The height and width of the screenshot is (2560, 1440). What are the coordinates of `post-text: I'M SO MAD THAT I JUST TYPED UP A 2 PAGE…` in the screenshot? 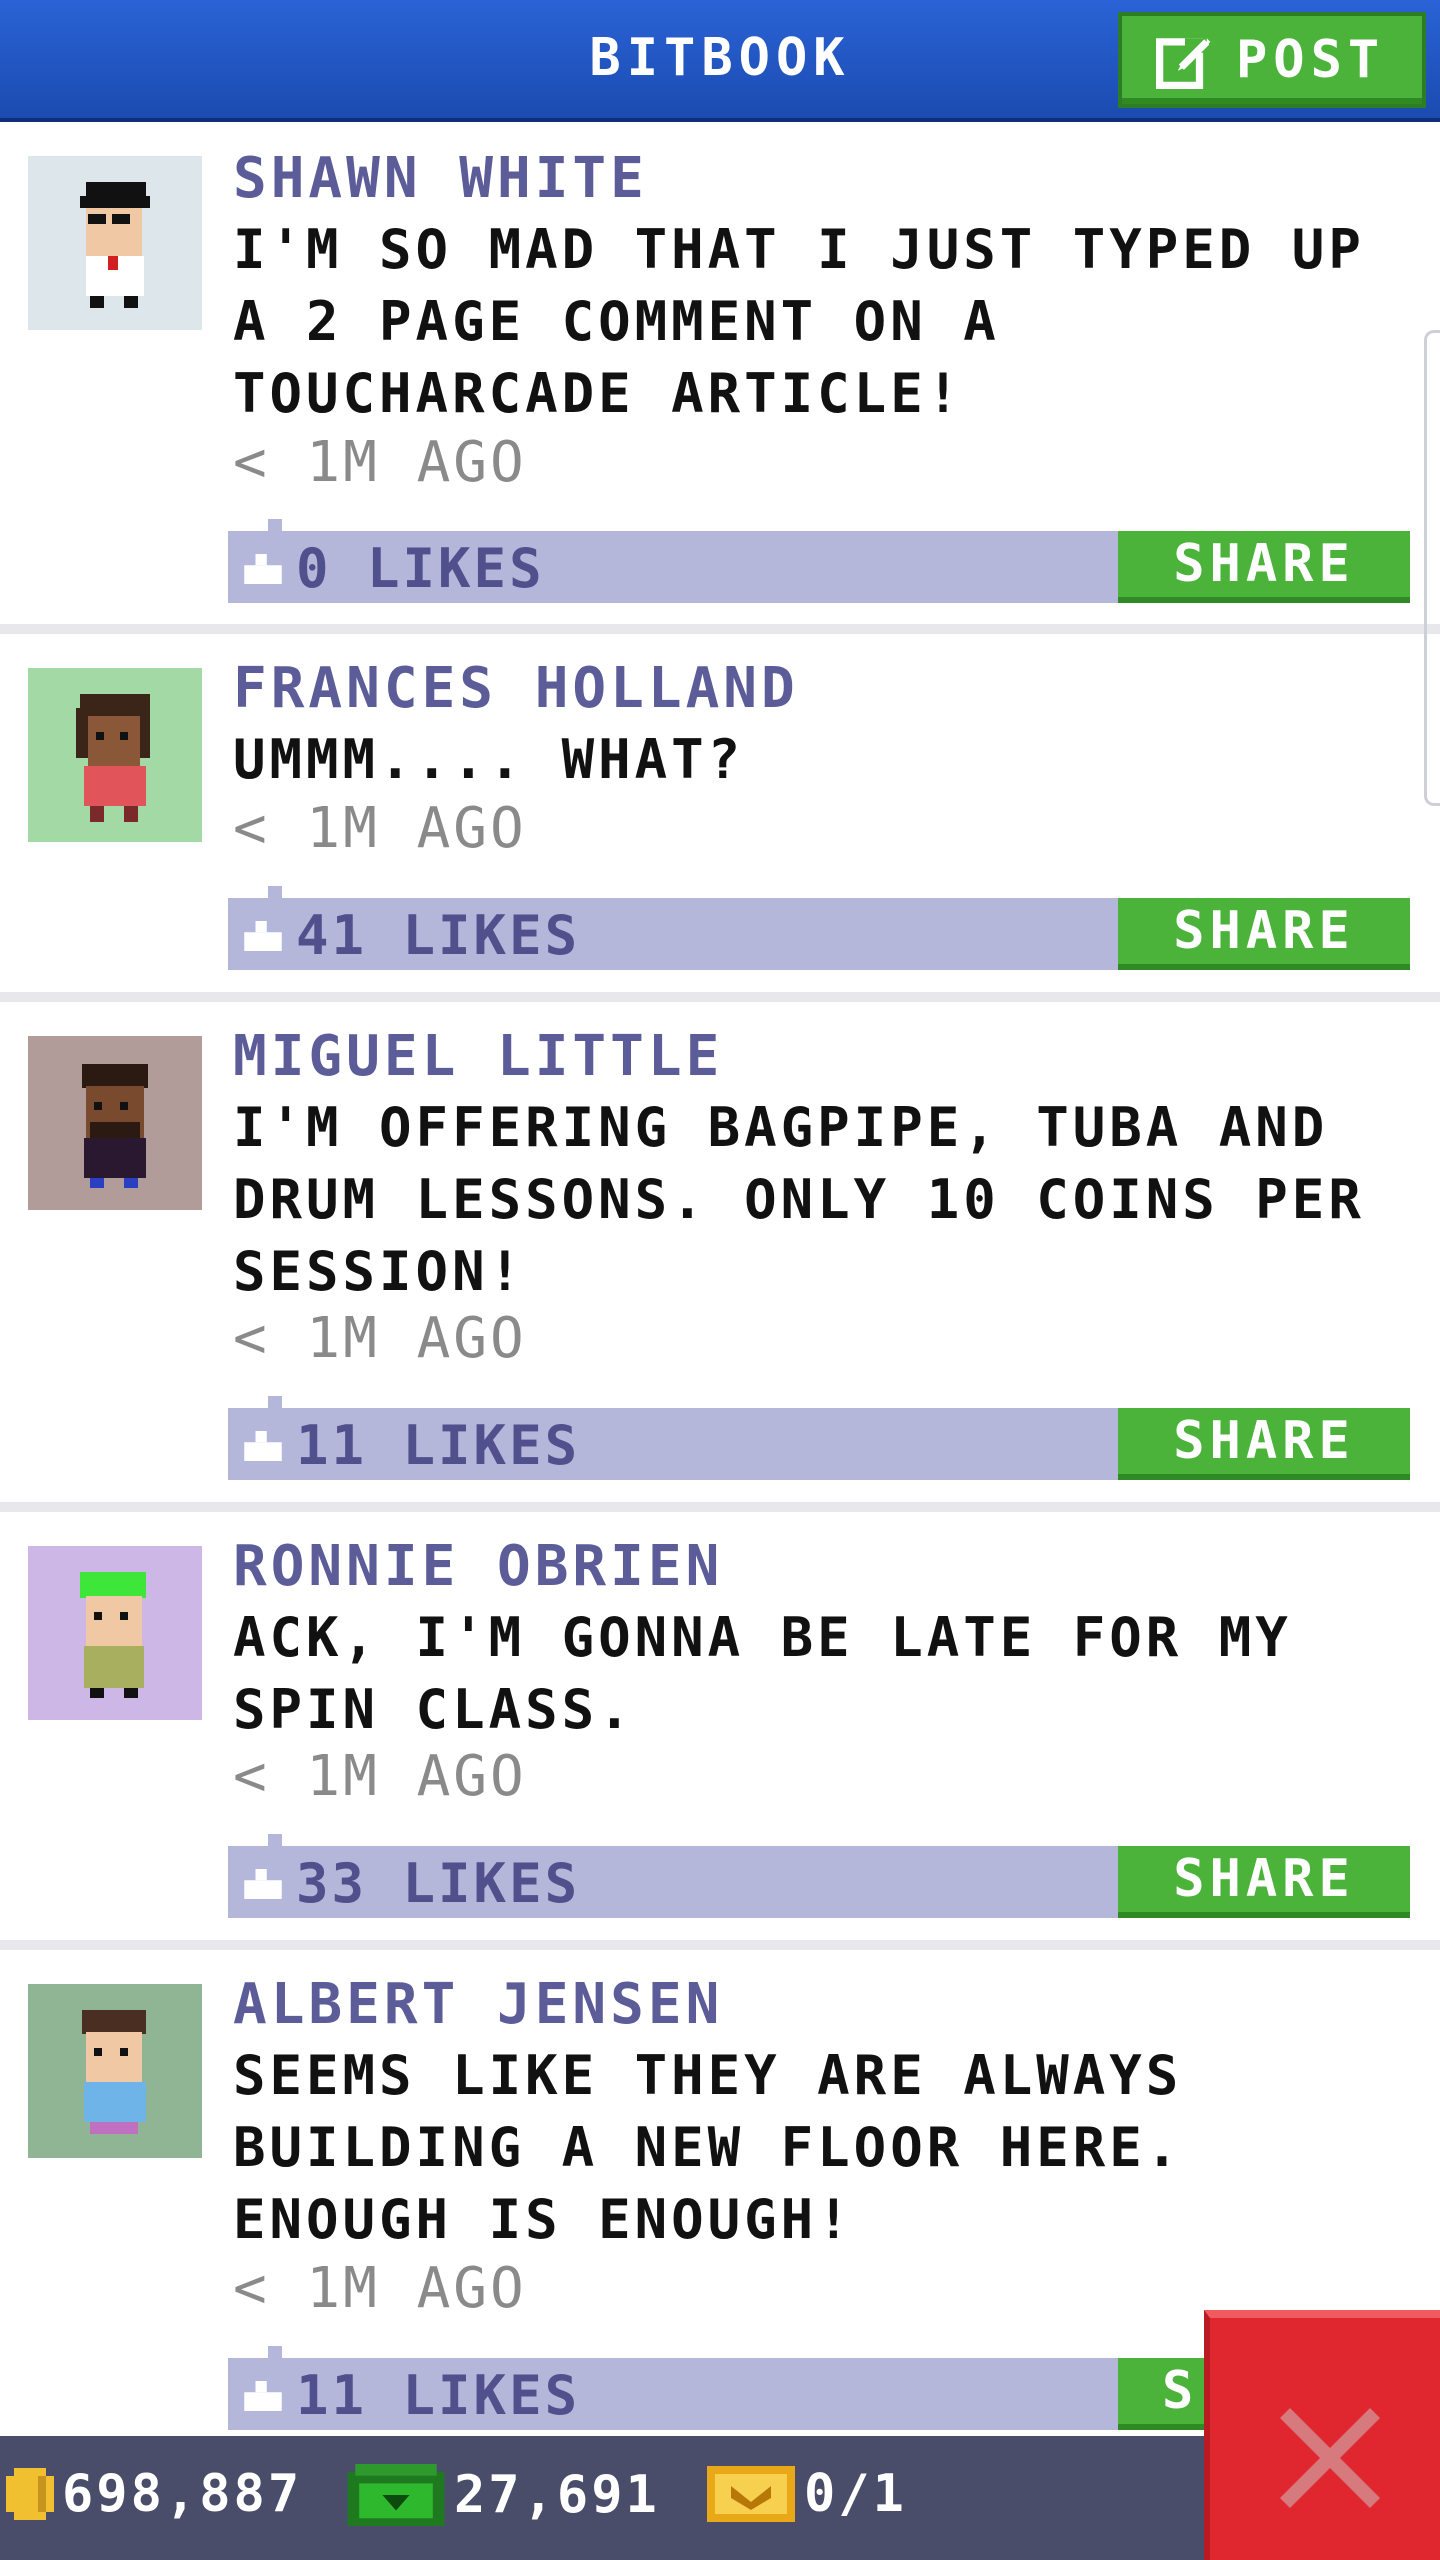 It's located at (799, 321).